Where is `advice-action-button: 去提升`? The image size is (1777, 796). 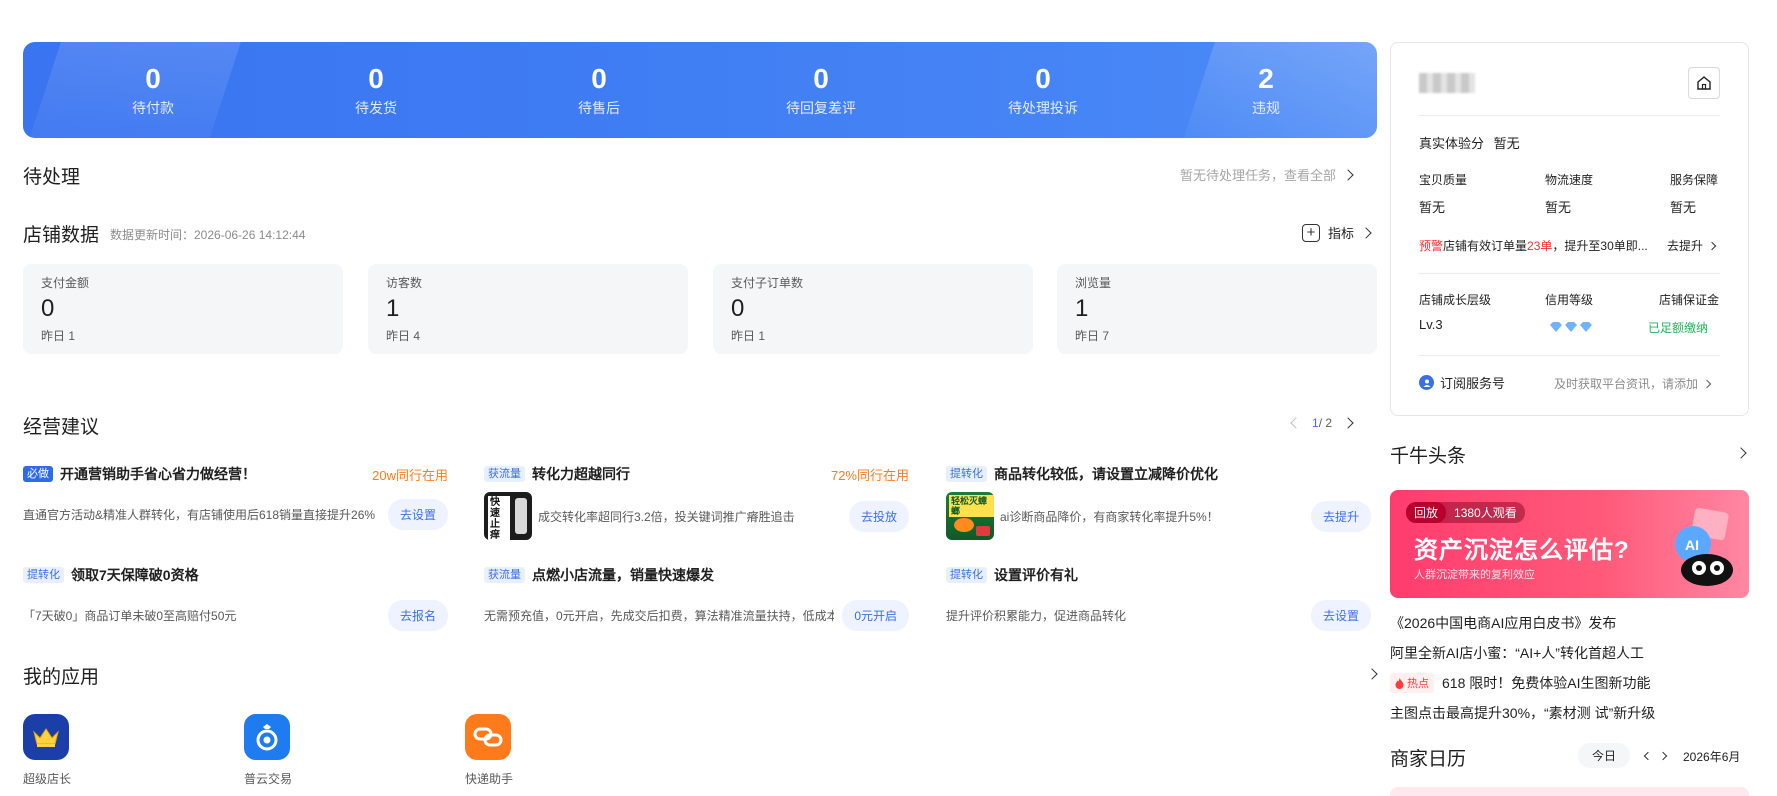 advice-action-button: 去提升 is located at coordinates (1340, 516).